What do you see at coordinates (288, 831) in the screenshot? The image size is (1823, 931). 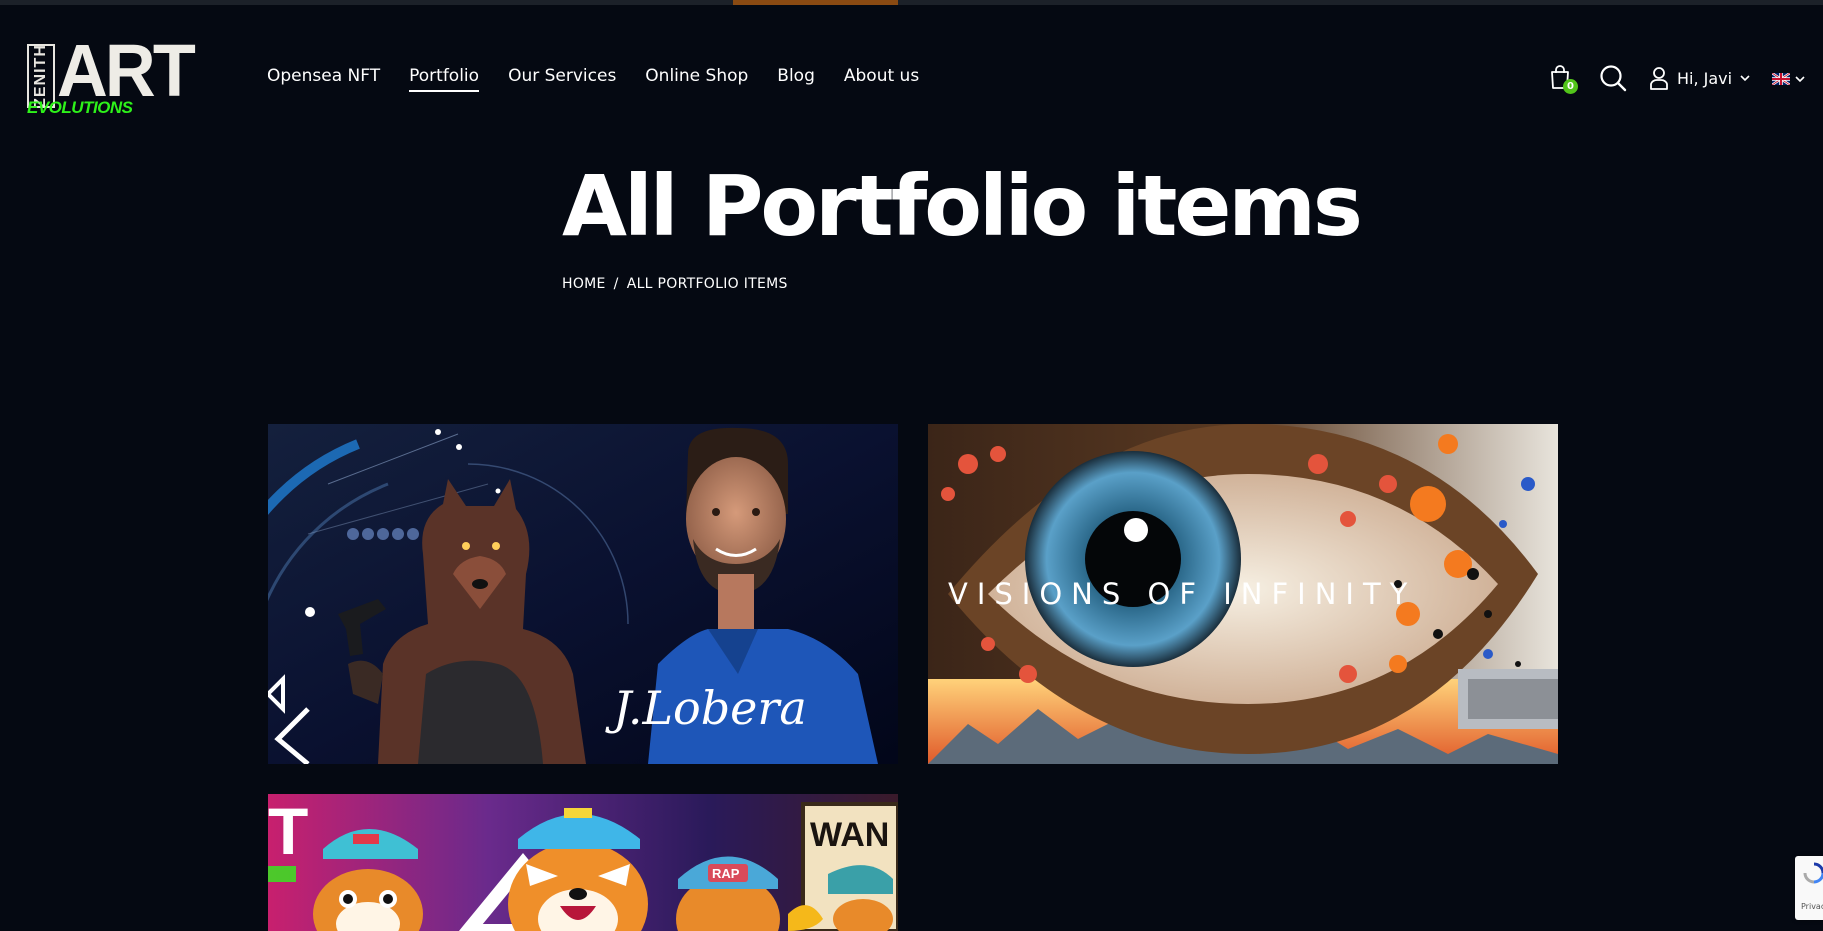 I see `portfolio-image-3-logo-letter: T` at bounding box center [288, 831].